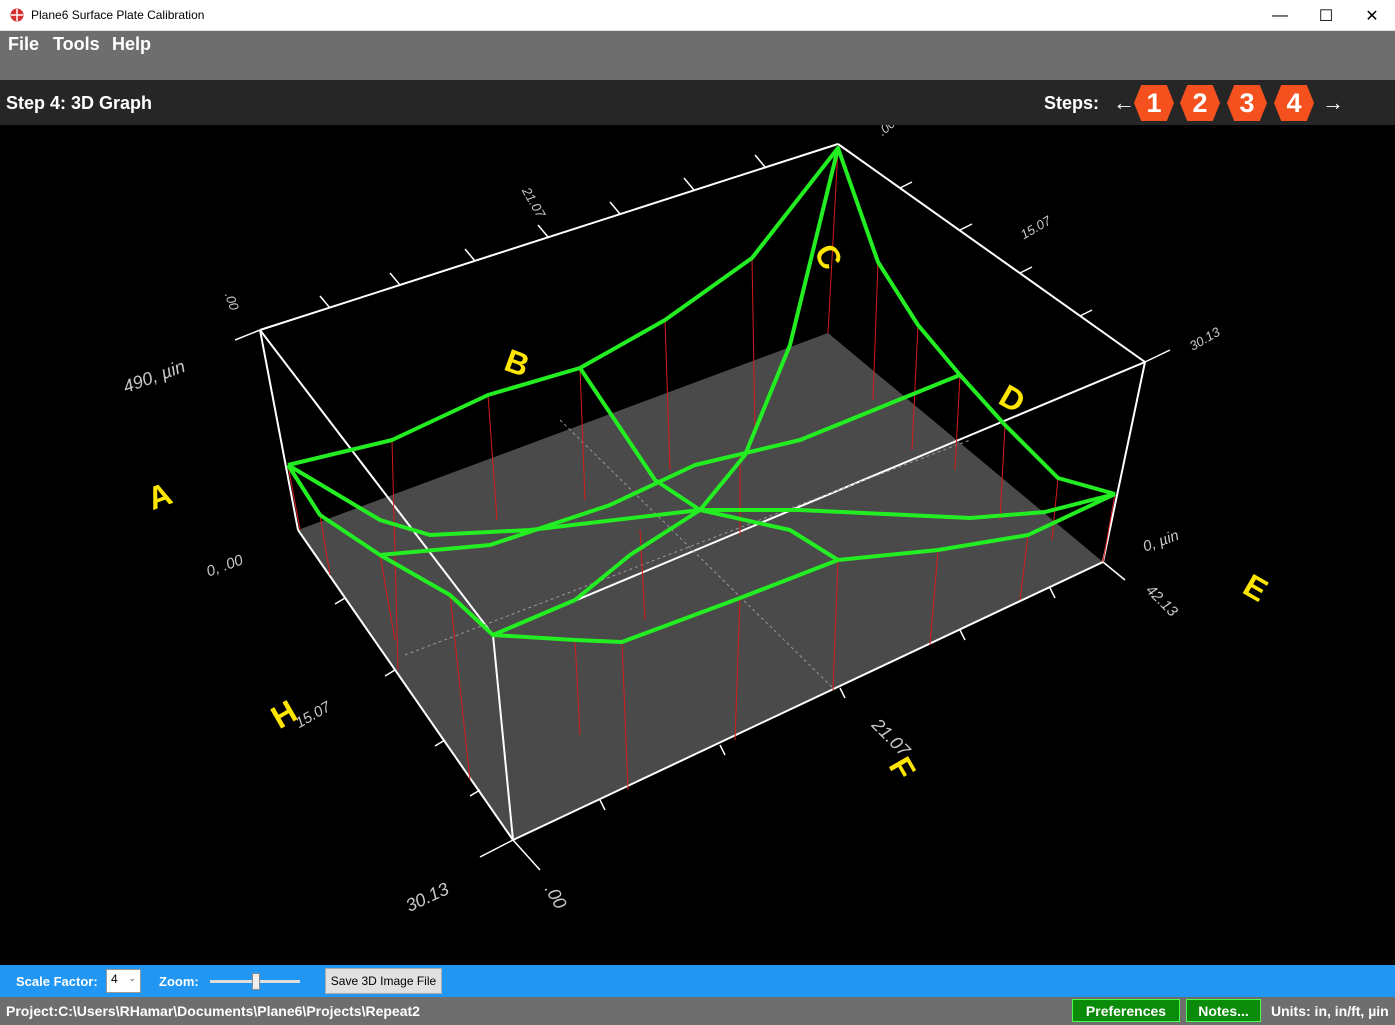 This screenshot has width=1395, height=1025. What do you see at coordinates (697, 55) in the screenshot?
I see `menu-bar: File Tools Help` at bounding box center [697, 55].